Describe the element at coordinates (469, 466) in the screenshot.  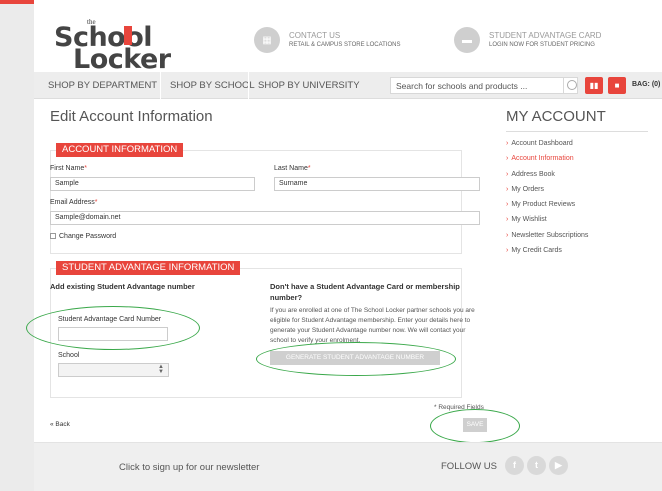
I see `follow-us-label: FOLLOW US` at that location.